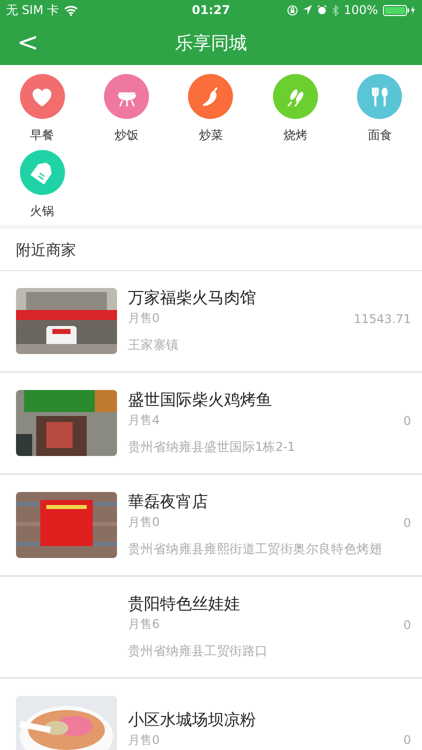  Describe the element at coordinates (307, 10) in the screenshot. I see `location-arrow-icon` at that location.